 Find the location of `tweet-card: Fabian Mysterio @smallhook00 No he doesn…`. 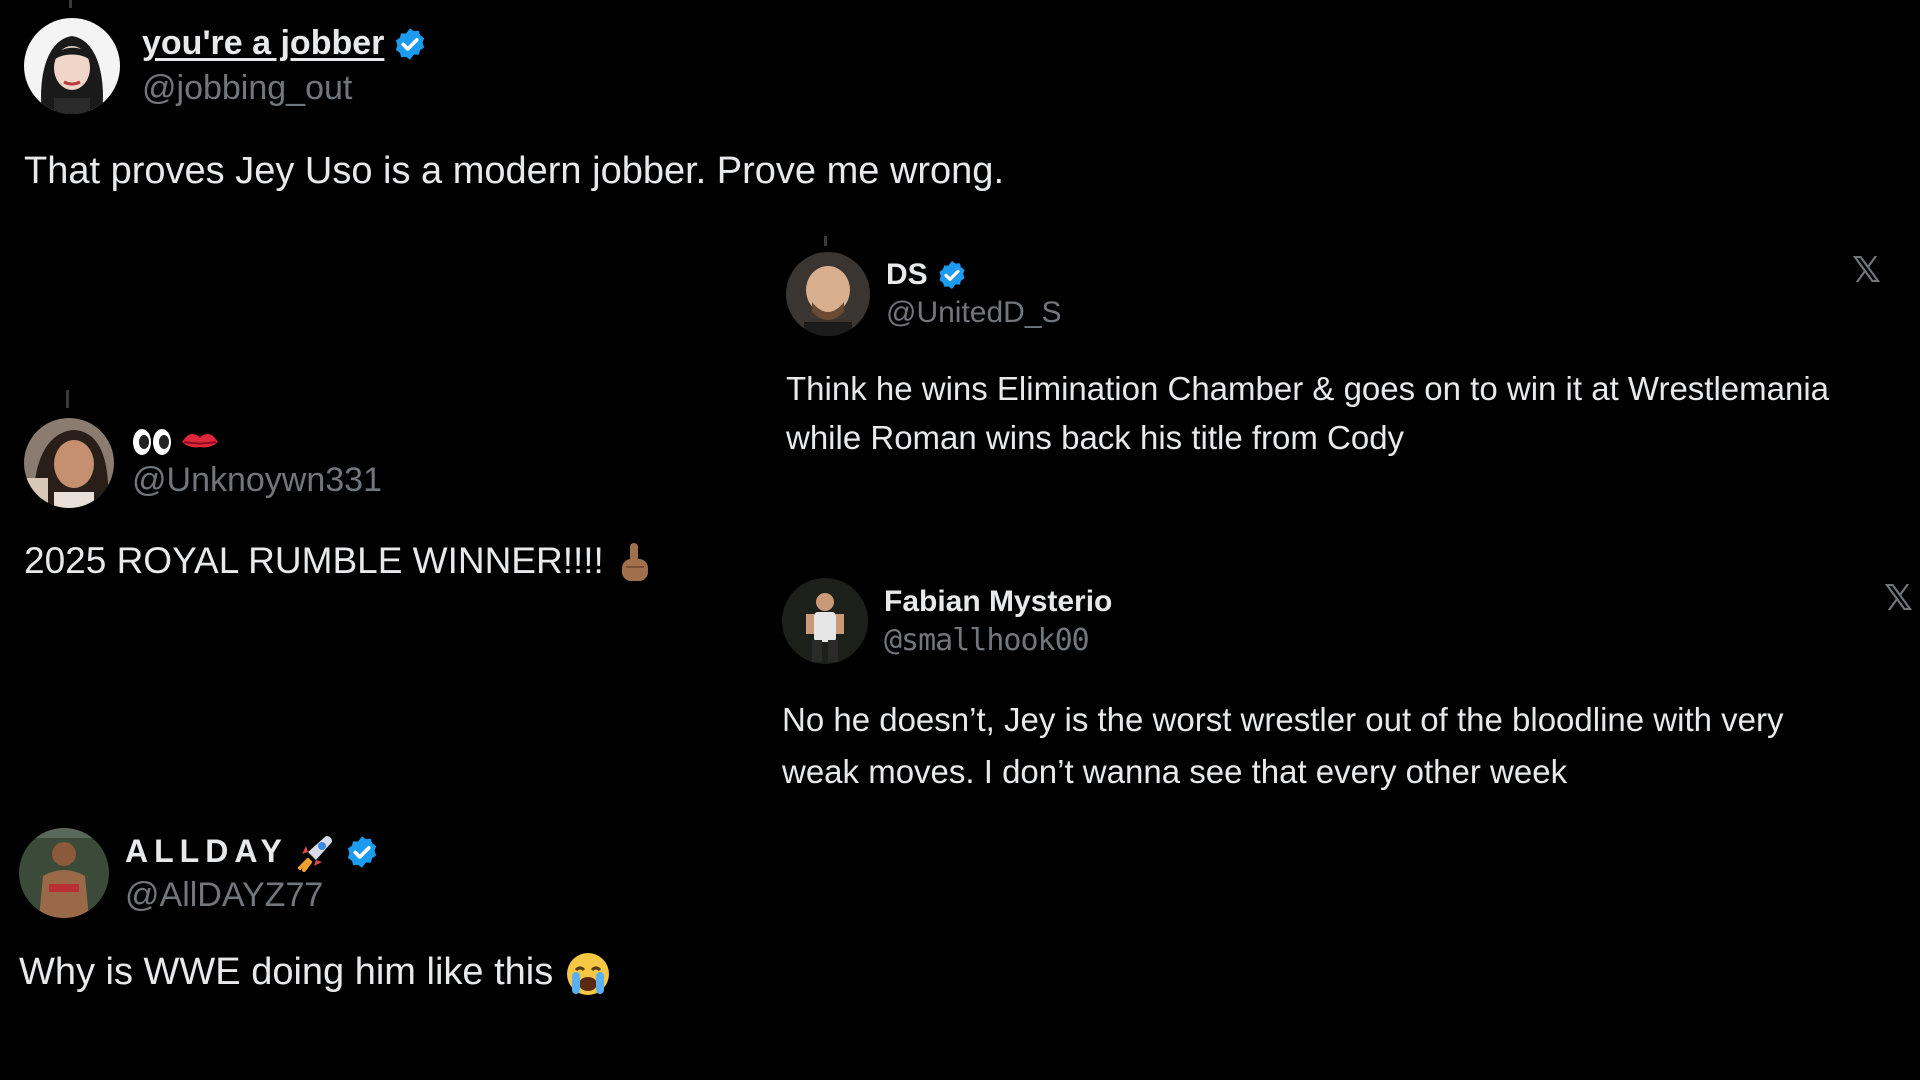

tweet-card: Fabian Mysterio @smallhook00 No he doesn… is located at coordinates (1351, 688).